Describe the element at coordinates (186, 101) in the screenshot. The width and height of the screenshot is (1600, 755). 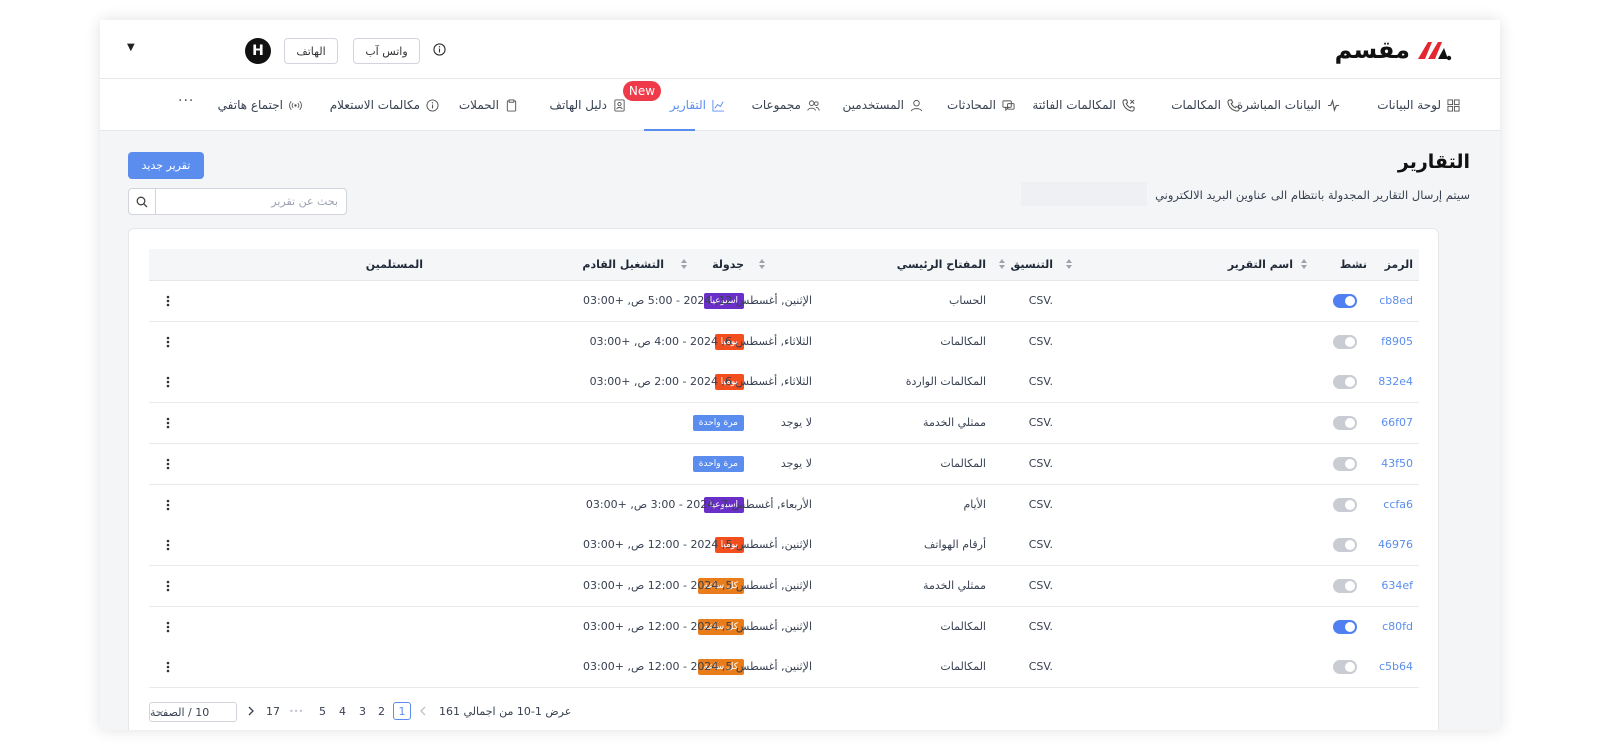
I see `nav-more-button: ···` at that location.